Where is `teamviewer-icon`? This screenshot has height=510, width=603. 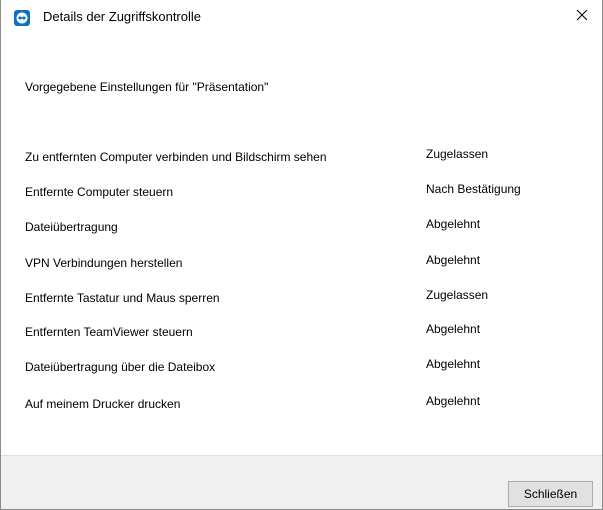
teamviewer-icon is located at coordinates (22, 18).